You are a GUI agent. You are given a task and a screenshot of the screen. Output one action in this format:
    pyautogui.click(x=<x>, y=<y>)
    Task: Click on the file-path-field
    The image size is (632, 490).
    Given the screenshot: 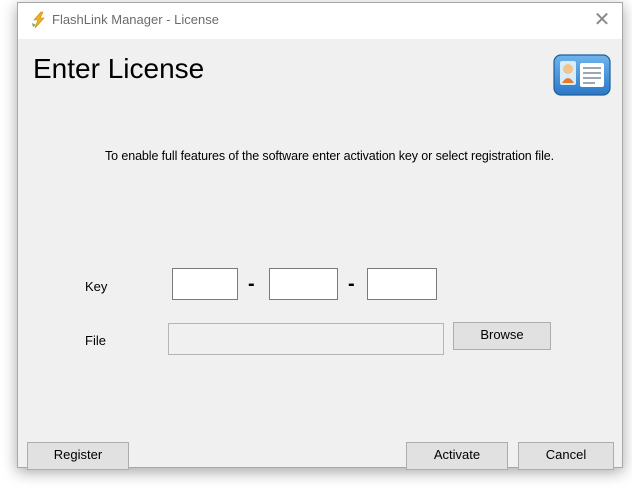 What is the action you would take?
    pyautogui.click(x=306, y=339)
    